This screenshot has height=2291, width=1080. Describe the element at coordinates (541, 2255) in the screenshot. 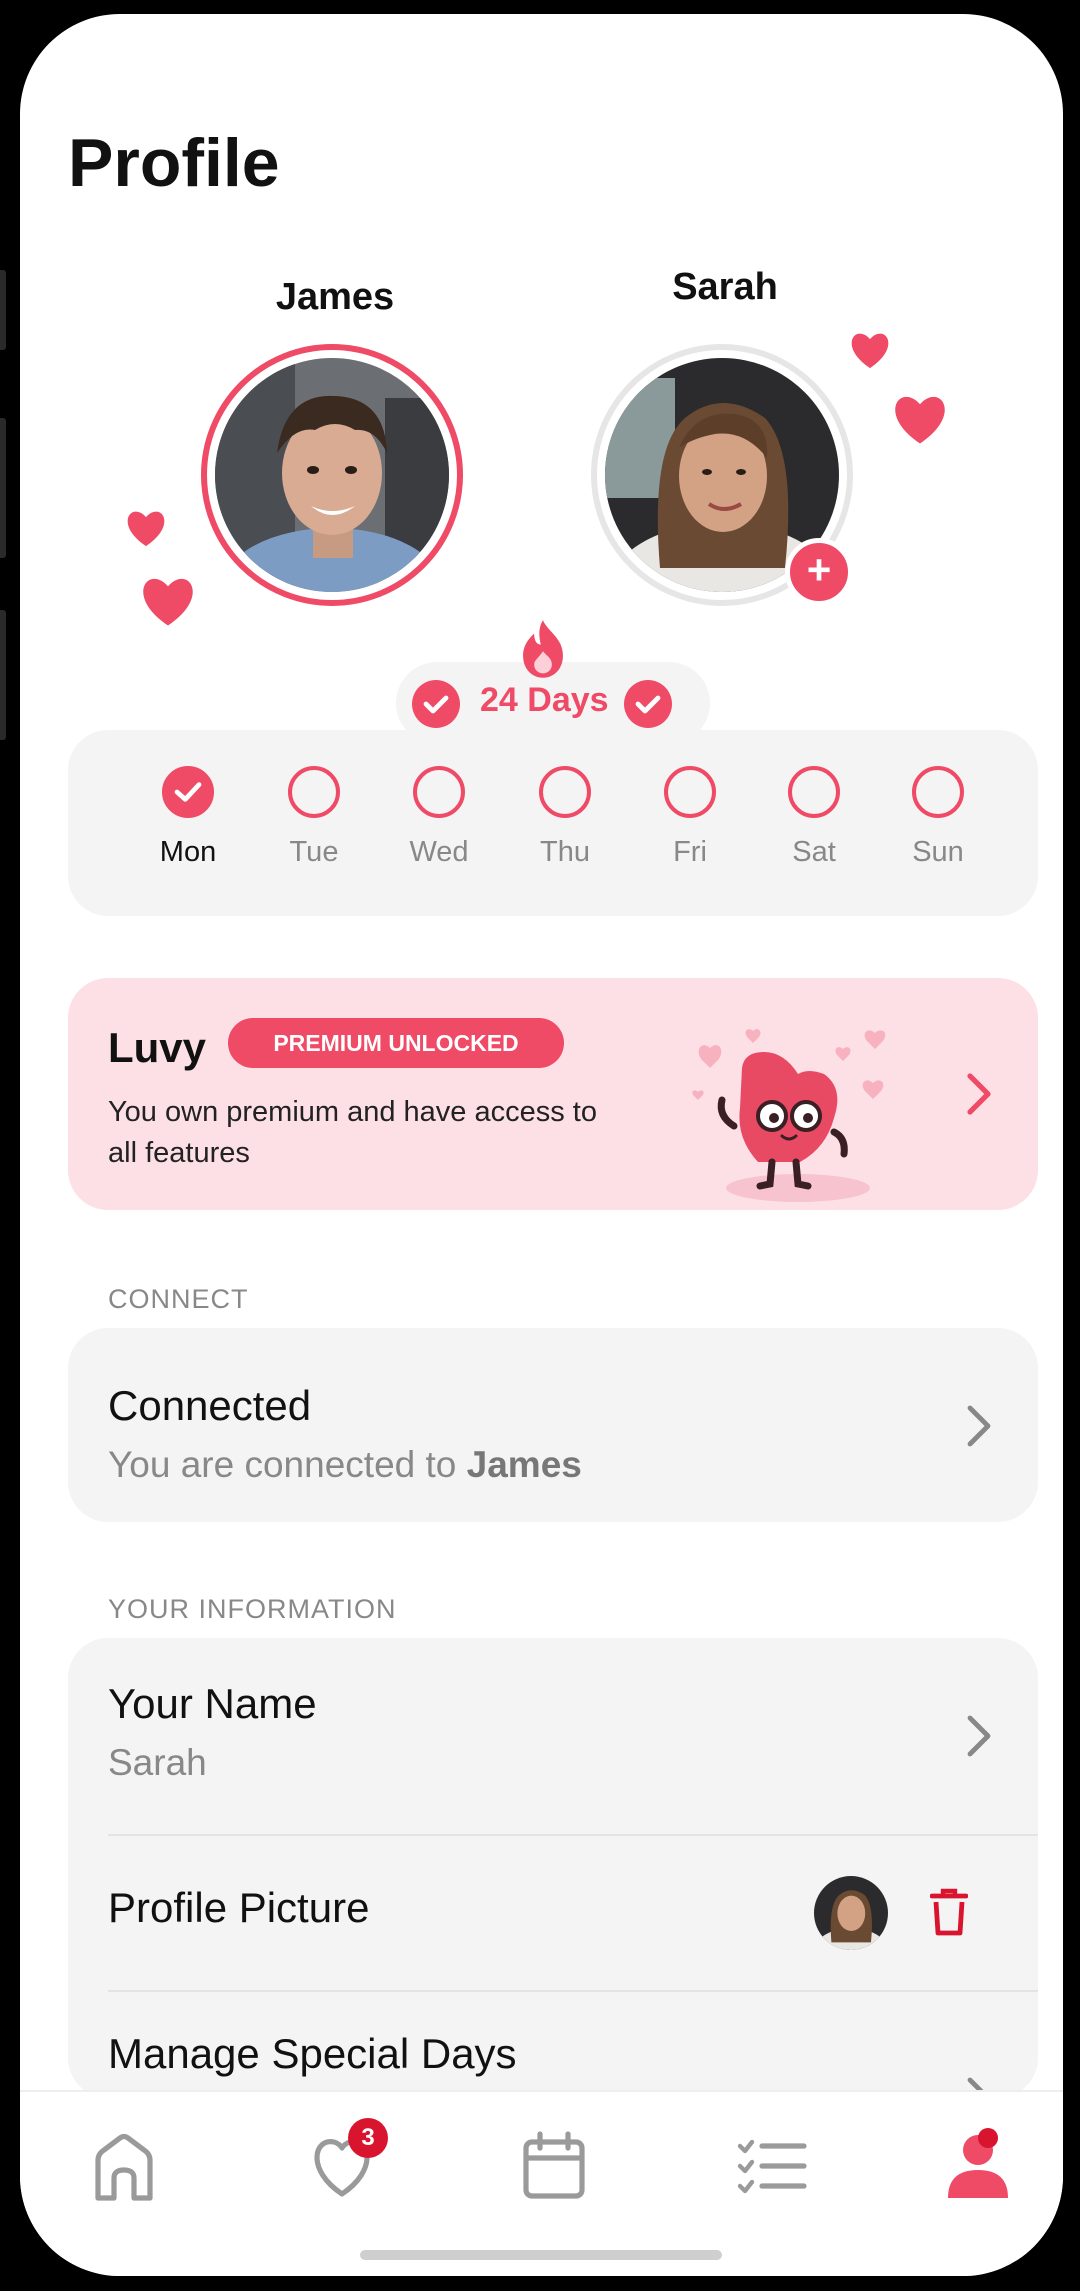

I see `home-indicator` at that location.